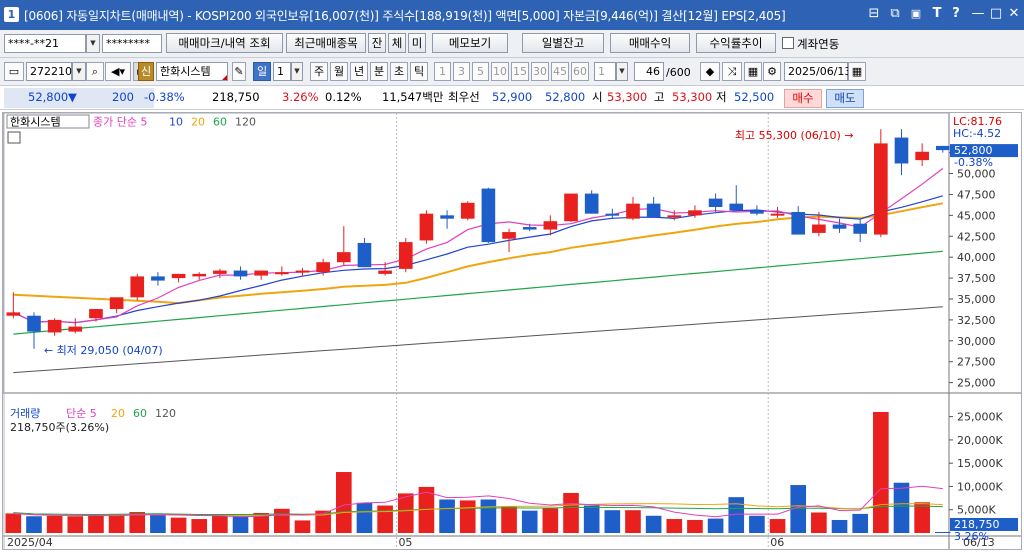 Image resolution: width=1024 pixels, height=554 pixels. I want to click on memo-button: 메모보기, so click(470, 43).